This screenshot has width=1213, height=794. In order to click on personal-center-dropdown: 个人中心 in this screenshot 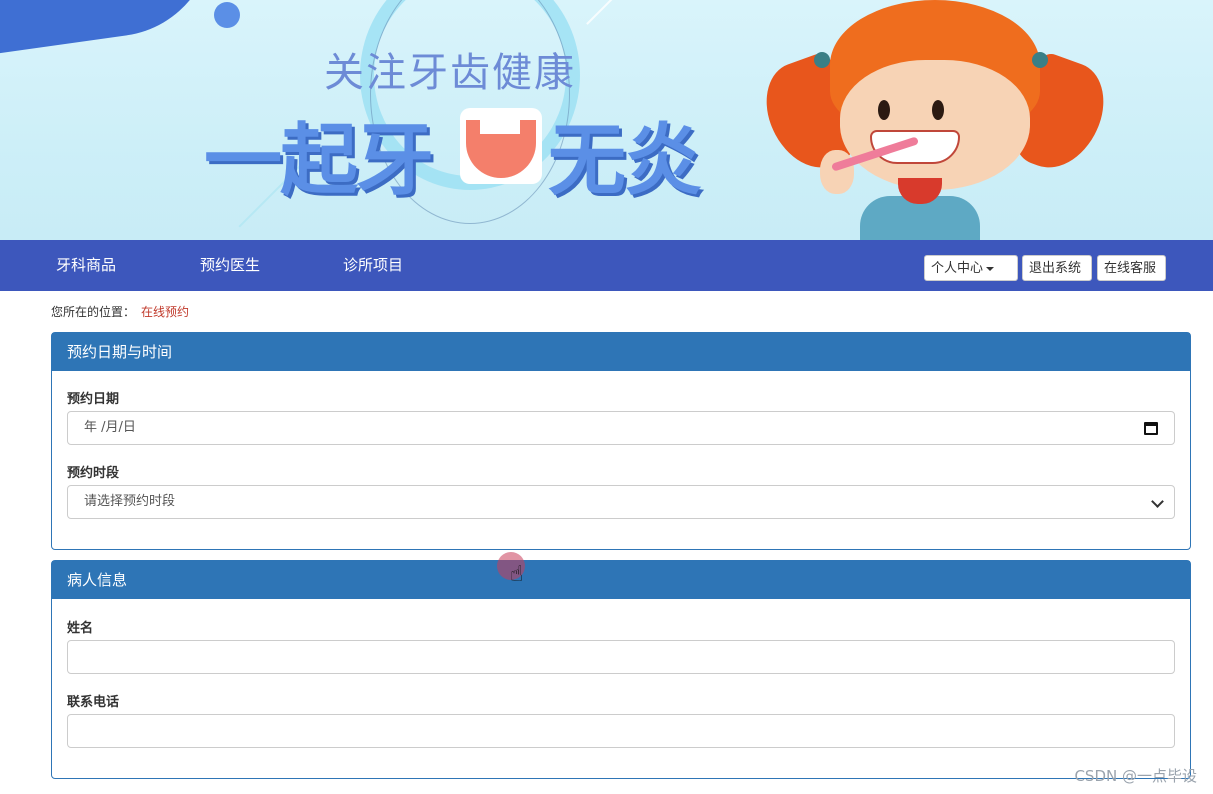, I will do `click(971, 268)`.